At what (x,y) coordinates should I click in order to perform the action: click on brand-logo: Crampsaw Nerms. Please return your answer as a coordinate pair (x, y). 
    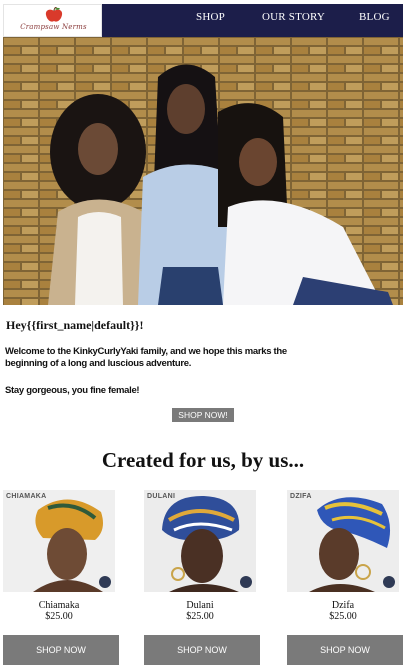
    Looking at the image, I should click on (52, 20).